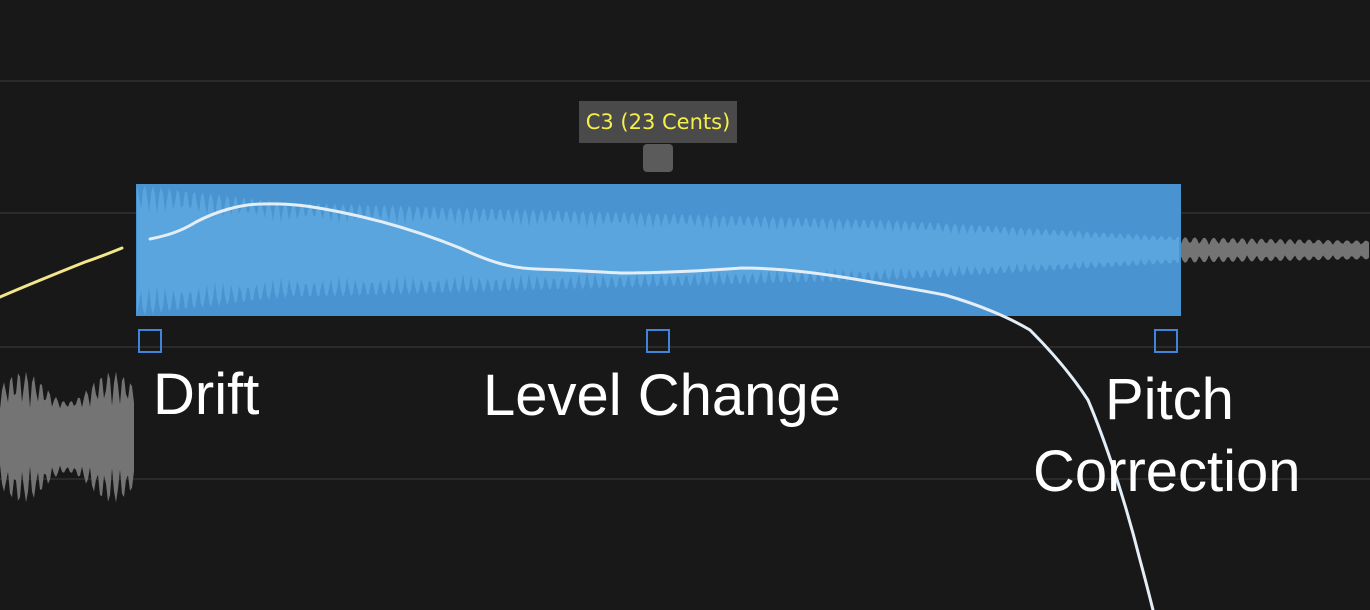  Describe the element at coordinates (1169, 399) in the screenshot. I see `pitch-correction-label-line1: Pitch` at that location.